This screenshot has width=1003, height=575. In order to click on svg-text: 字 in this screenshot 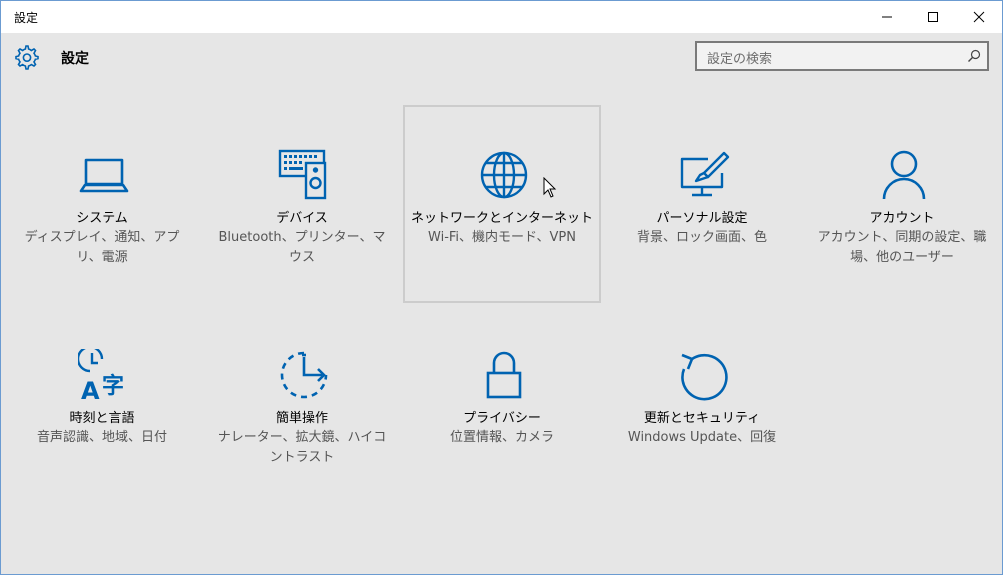, I will do `click(113, 386)`.